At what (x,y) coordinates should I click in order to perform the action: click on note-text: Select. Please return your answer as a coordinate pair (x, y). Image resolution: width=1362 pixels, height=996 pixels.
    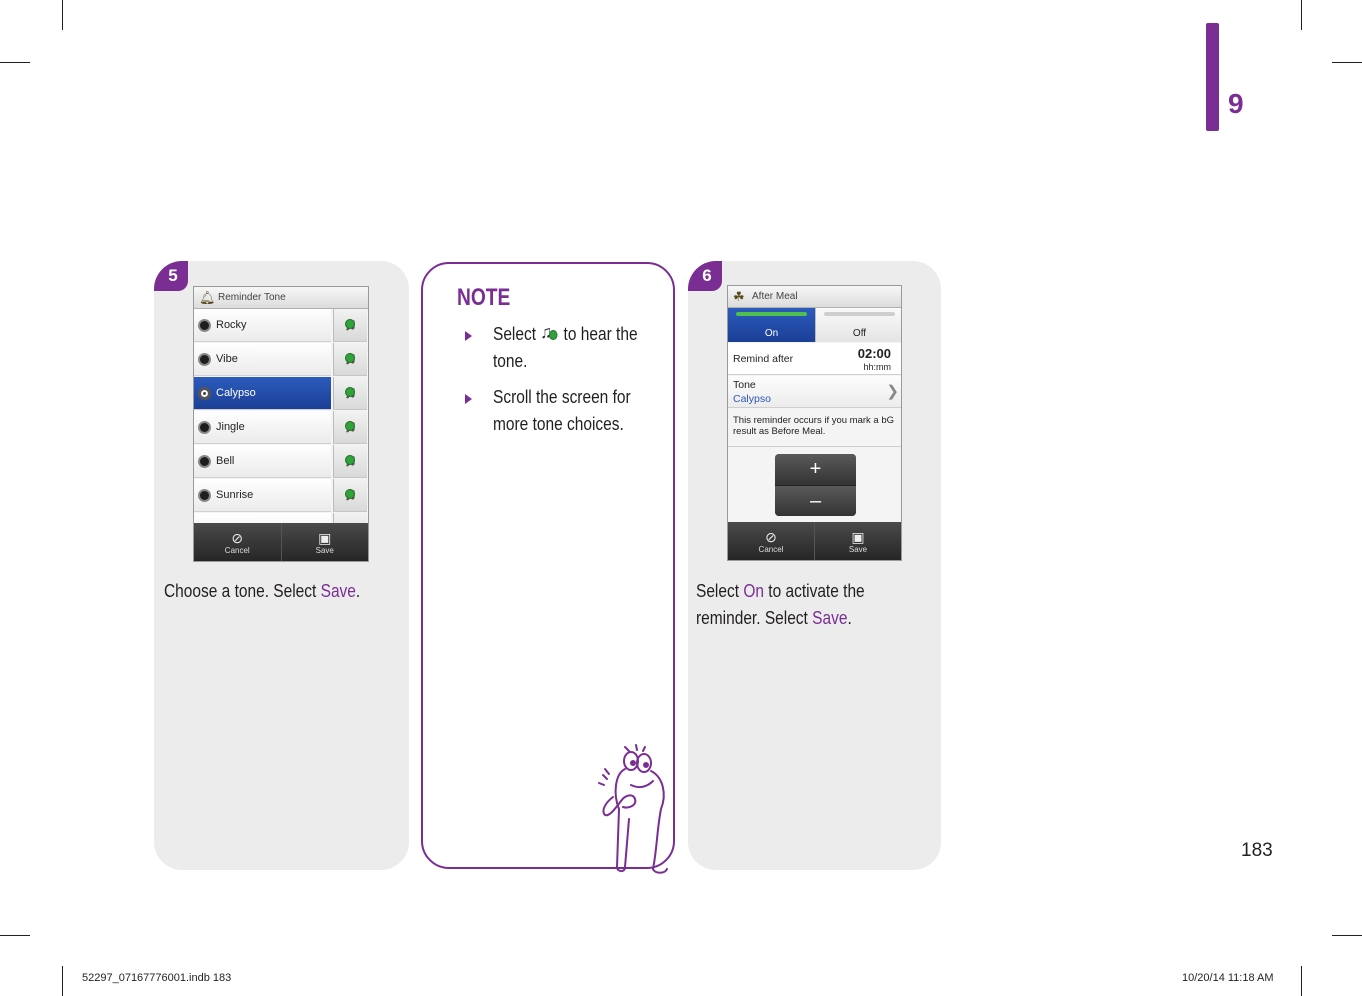
    Looking at the image, I should click on (515, 334).